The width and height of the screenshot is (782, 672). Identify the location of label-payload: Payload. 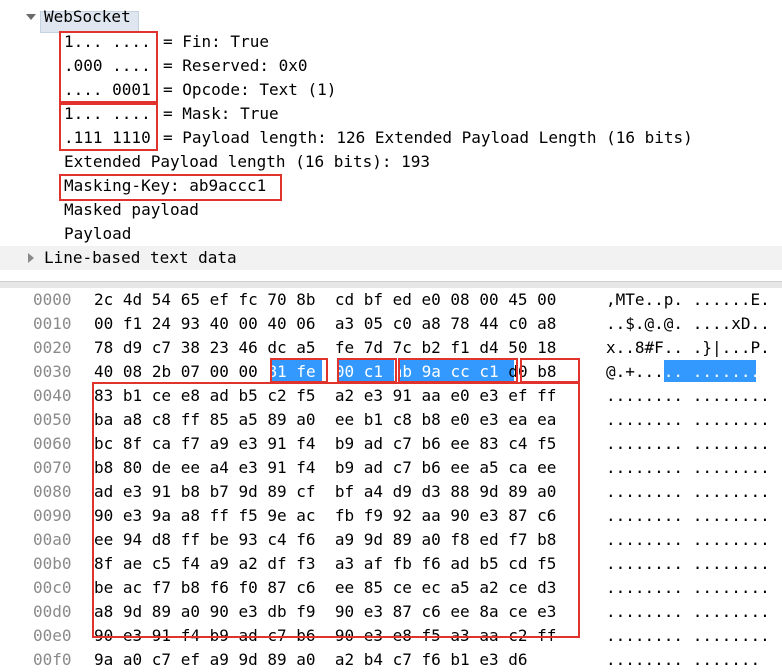
(98, 233).